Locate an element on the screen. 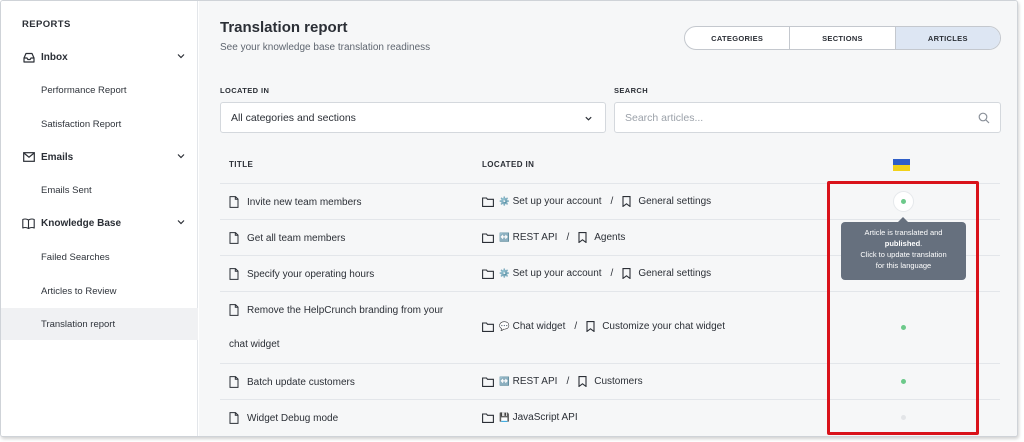 The image size is (1024, 442). section-name: Customers is located at coordinates (618, 381).